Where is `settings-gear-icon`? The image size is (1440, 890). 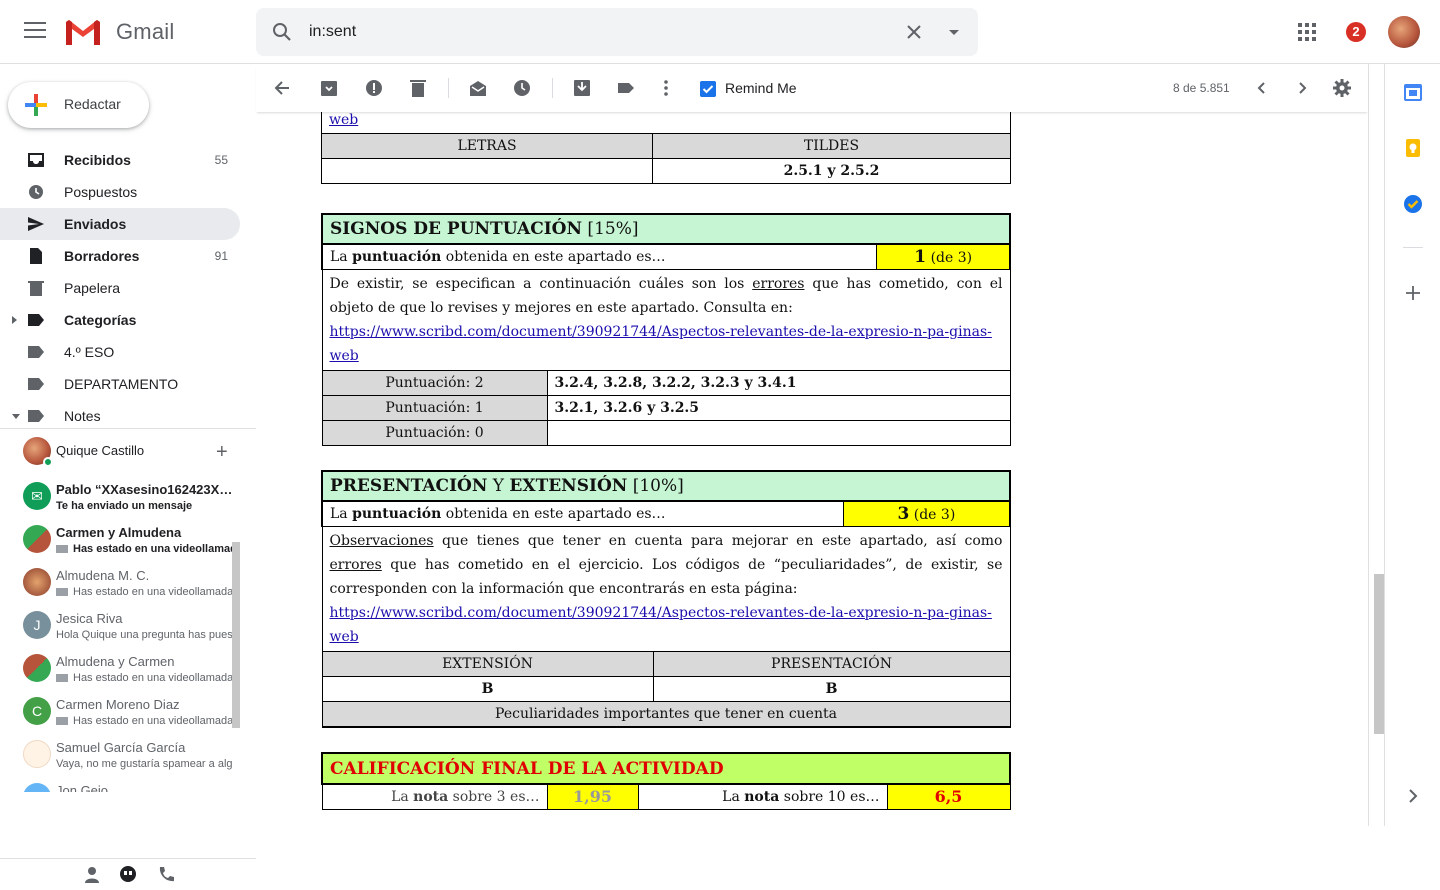 settings-gear-icon is located at coordinates (1342, 88).